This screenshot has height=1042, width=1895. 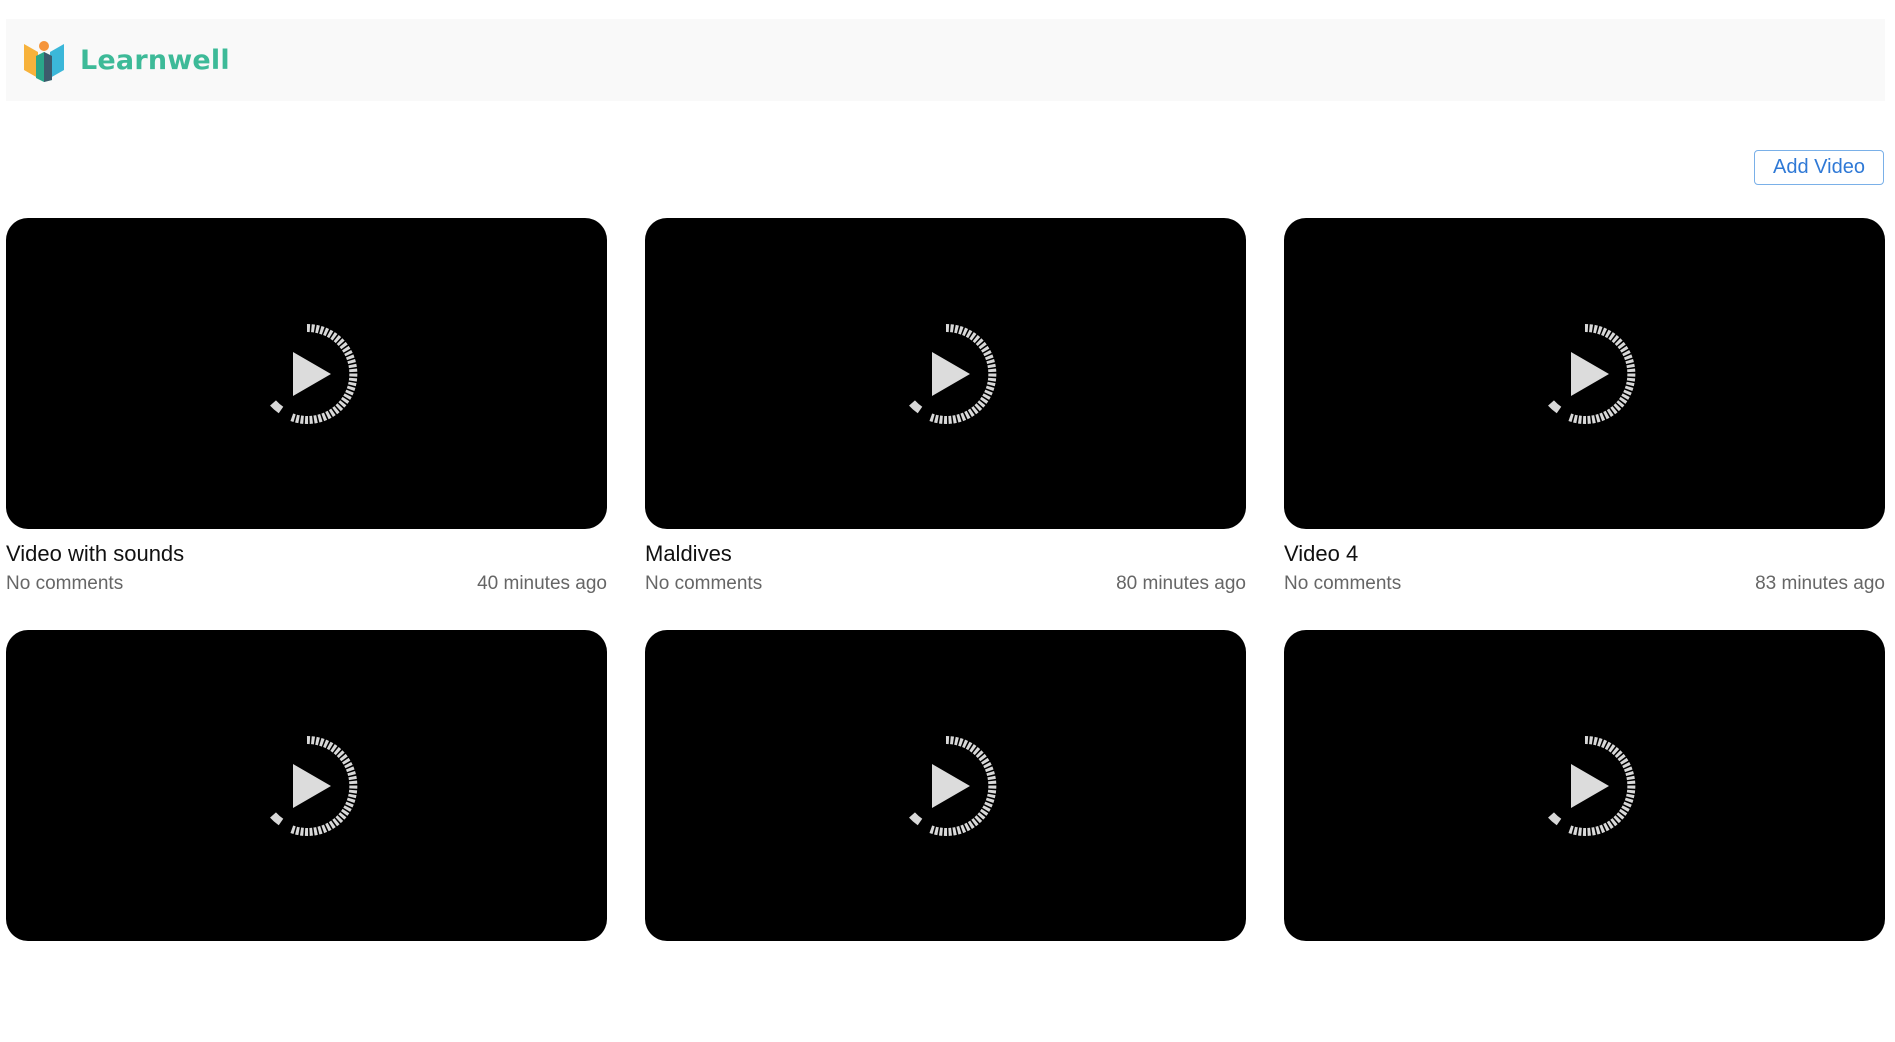 I want to click on video-title: Maldives, so click(x=945, y=554).